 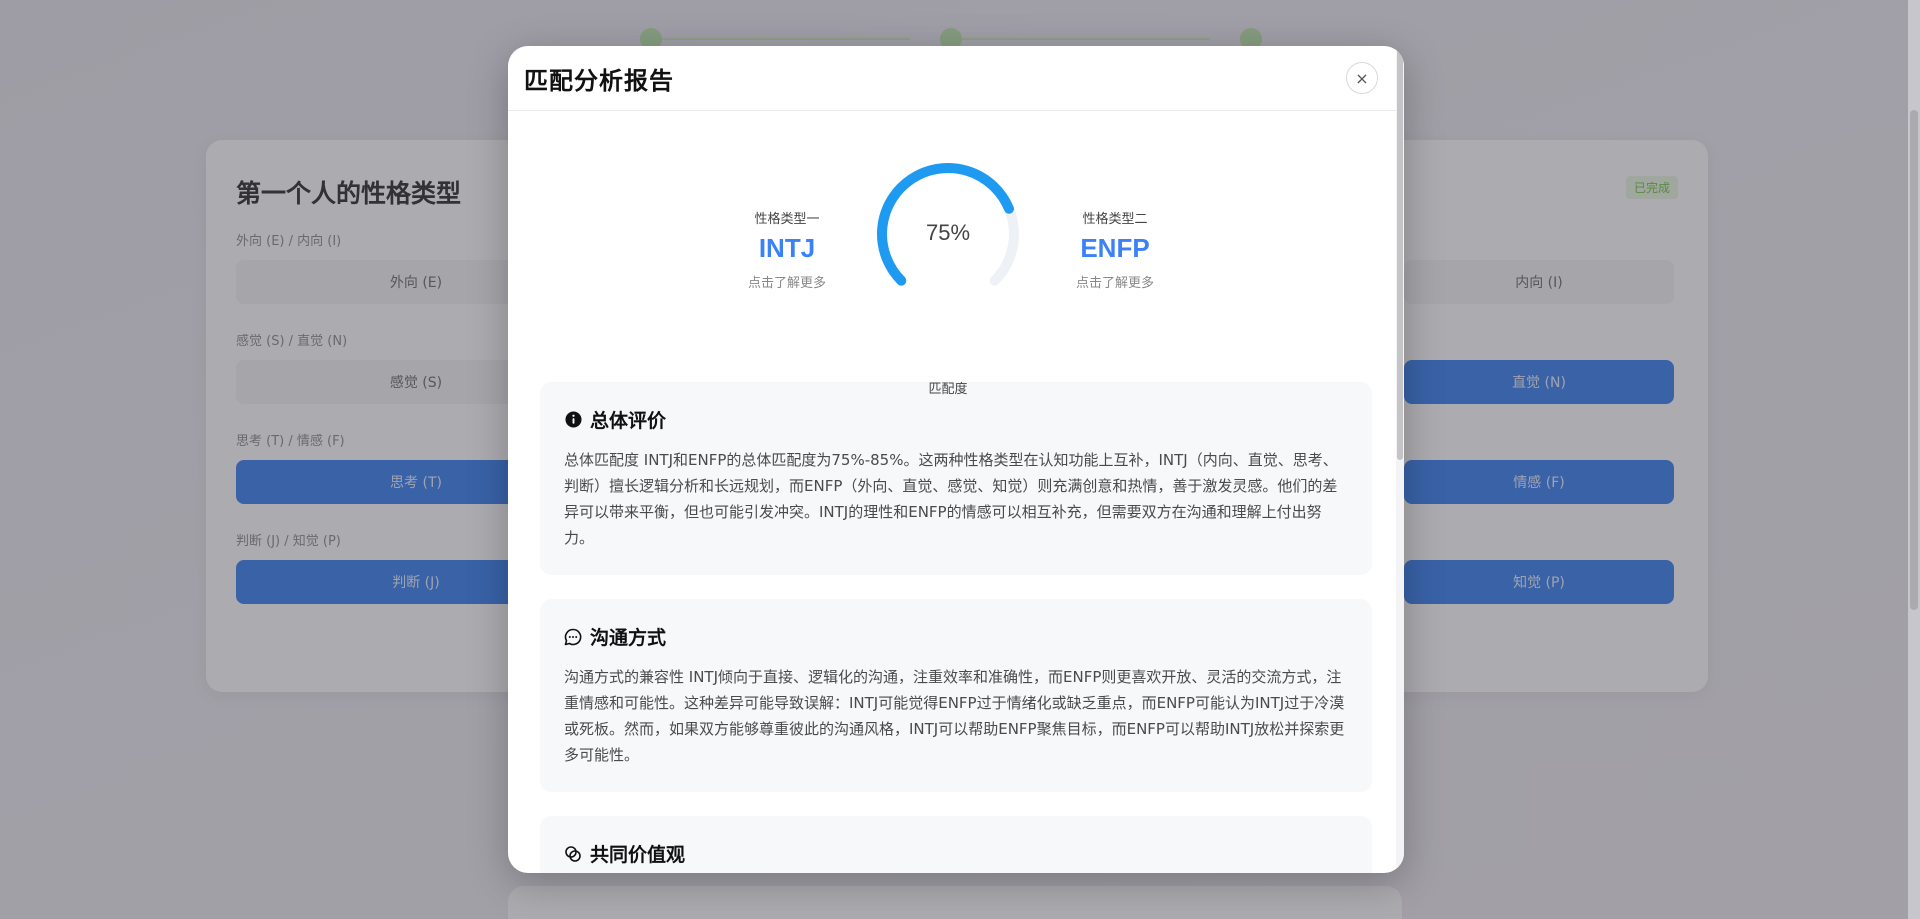 What do you see at coordinates (573, 854) in the screenshot?
I see `values-icon` at bounding box center [573, 854].